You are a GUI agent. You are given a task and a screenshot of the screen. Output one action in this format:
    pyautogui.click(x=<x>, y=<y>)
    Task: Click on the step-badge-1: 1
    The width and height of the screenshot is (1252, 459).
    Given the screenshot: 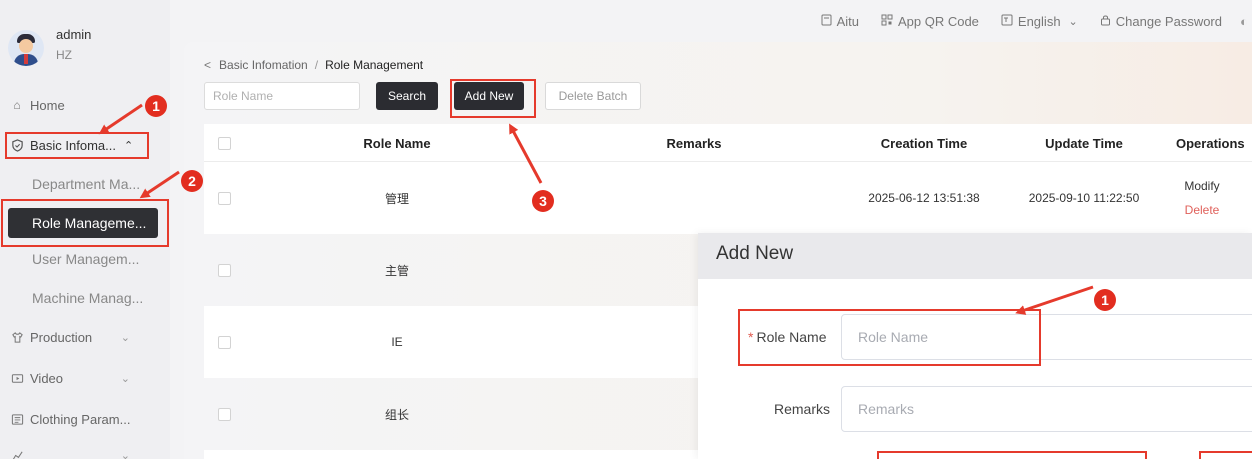 What is the action you would take?
    pyautogui.click(x=156, y=106)
    